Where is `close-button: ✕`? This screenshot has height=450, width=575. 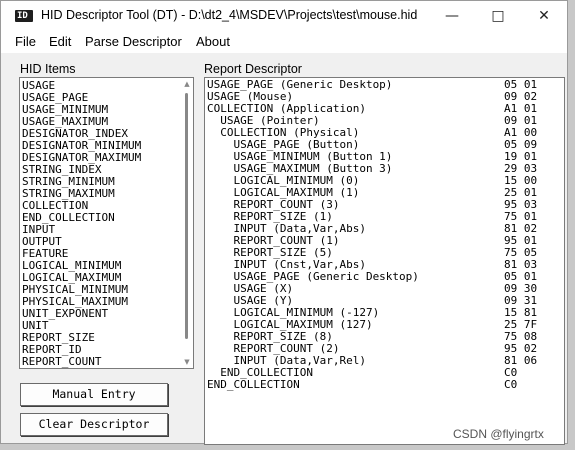
close-button: ✕ is located at coordinates (544, 16).